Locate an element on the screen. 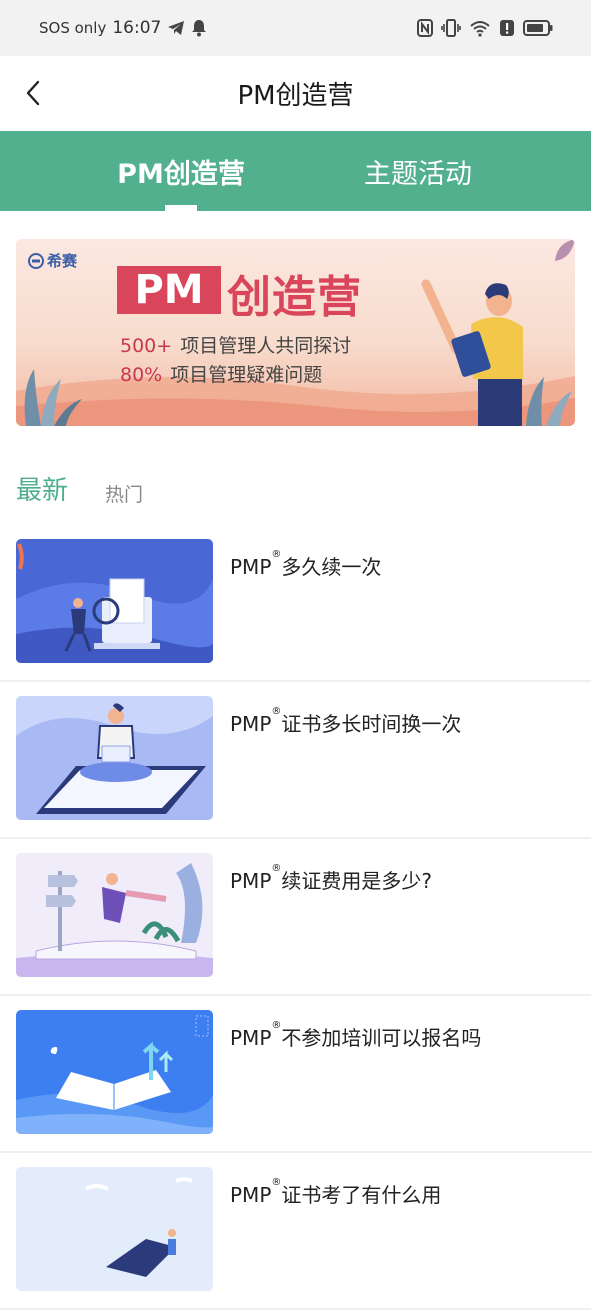  article-item: PMP®证书多长时间换一次 is located at coordinates (295, 760).